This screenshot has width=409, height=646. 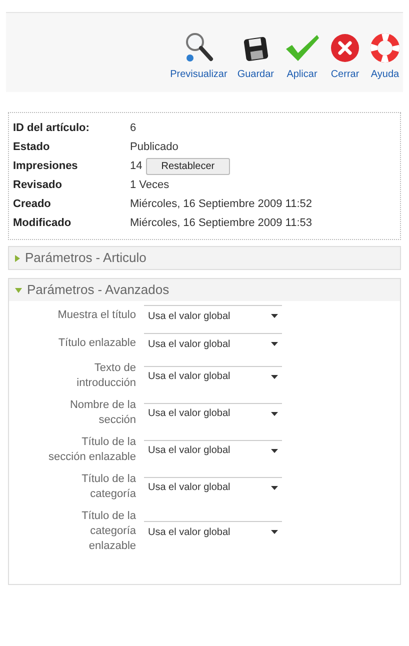 What do you see at coordinates (32, 204) in the screenshot?
I see `field-label: Creado` at bounding box center [32, 204].